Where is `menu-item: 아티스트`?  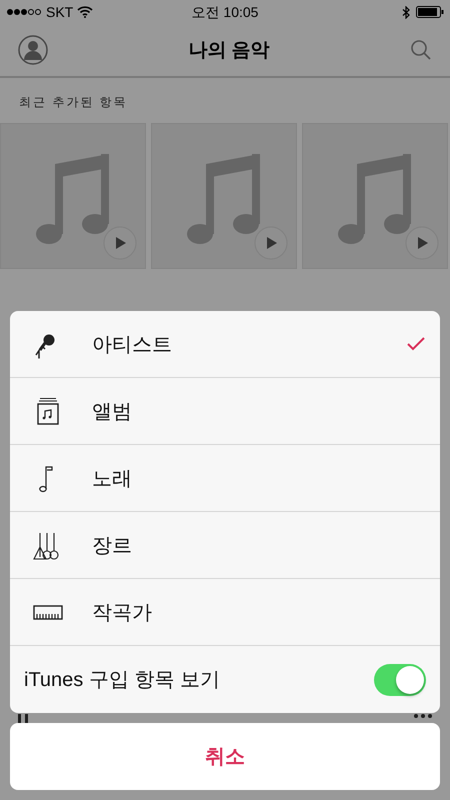 menu-item: 아티스트 is located at coordinates (225, 344).